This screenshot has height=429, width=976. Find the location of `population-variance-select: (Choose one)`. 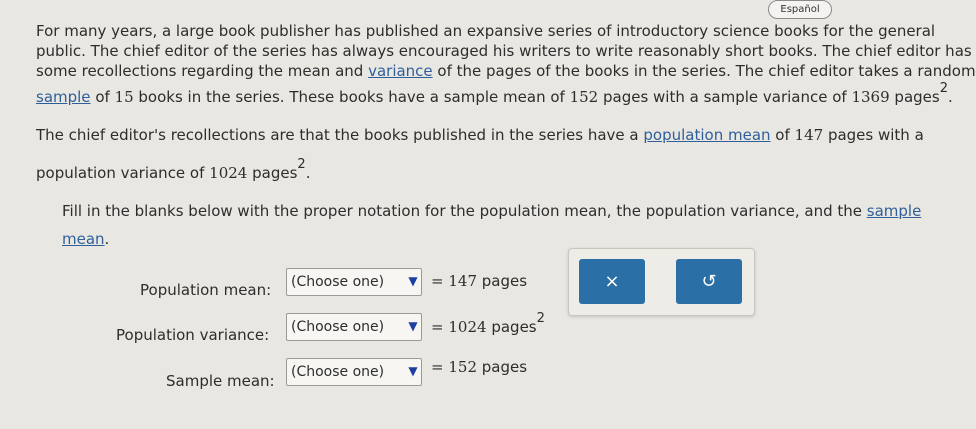

population-variance-select: (Choose one) is located at coordinates (354, 327).